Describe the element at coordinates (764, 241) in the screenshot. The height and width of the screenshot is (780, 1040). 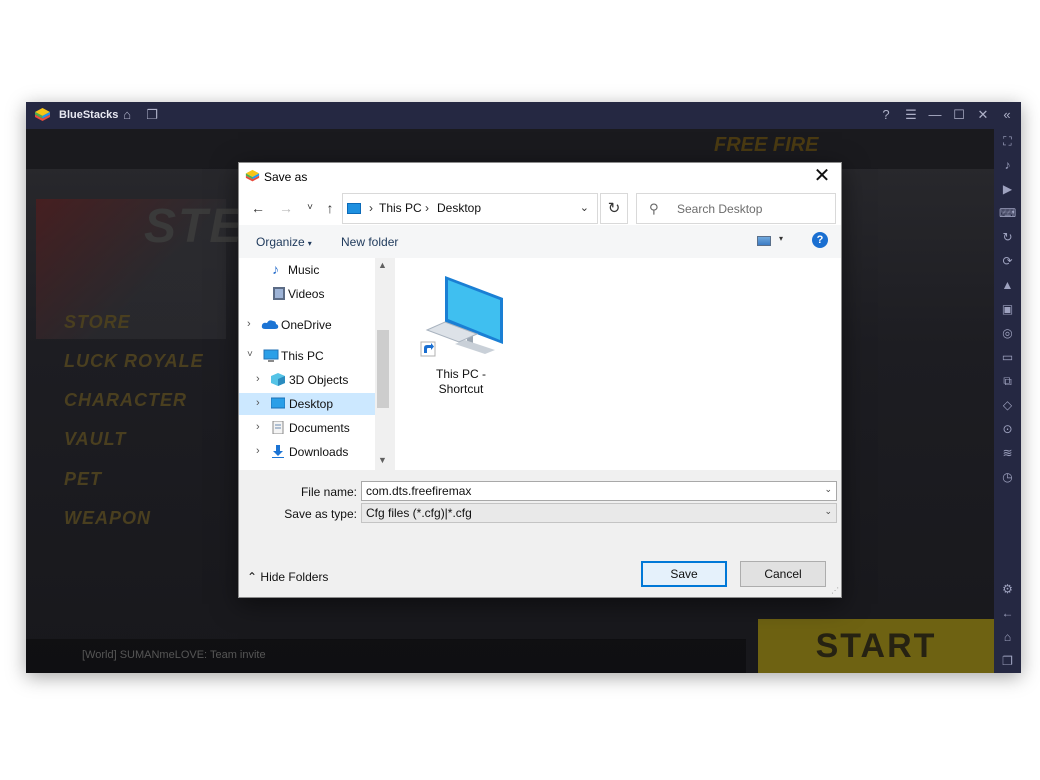
I see `view-options-icon` at that location.